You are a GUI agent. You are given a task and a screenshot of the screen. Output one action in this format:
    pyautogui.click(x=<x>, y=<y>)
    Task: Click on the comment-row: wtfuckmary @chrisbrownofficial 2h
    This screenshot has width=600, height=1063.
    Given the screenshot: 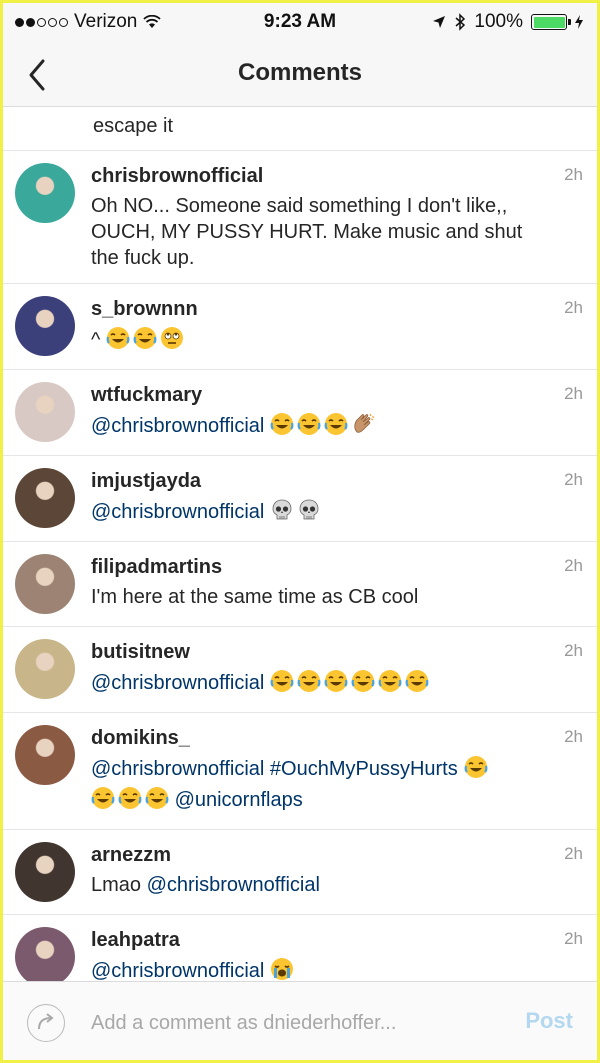 What is the action you would take?
    pyautogui.click(x=300, y=413)
    